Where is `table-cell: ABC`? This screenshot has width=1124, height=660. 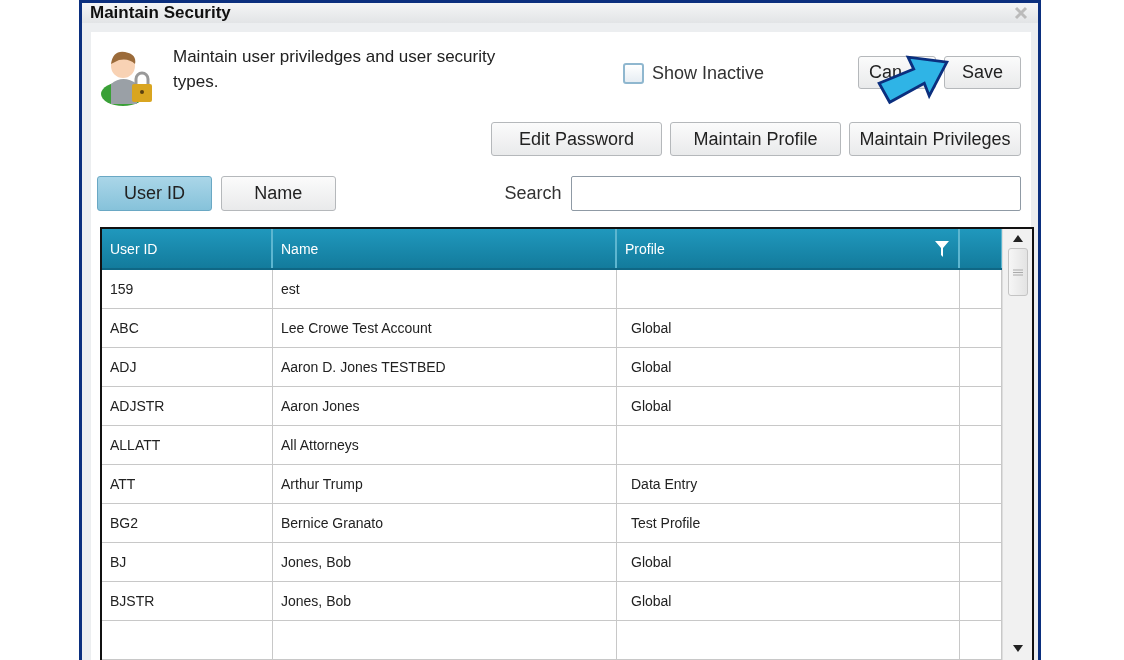
table-cell: ABC is located at coordinates (187, 328).